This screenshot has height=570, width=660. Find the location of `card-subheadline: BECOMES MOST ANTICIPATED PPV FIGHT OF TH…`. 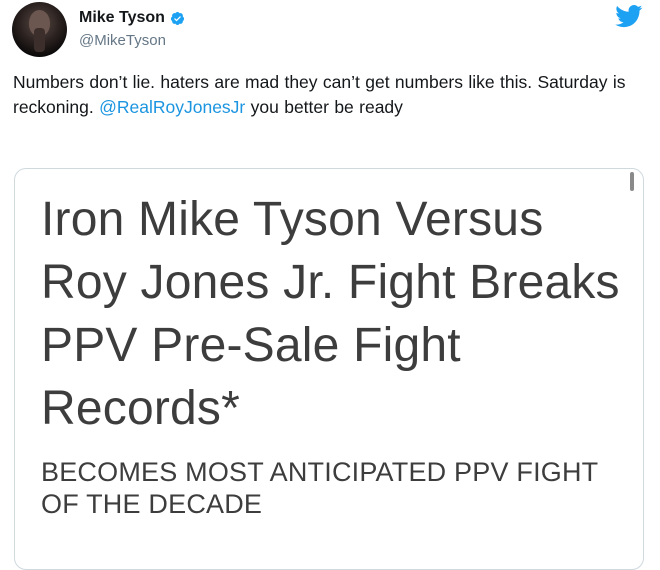

card-subheadline: BECOMES MOST ANTICIPATED PPV FIGHT OF TH… is located at coordinates (319, 488).